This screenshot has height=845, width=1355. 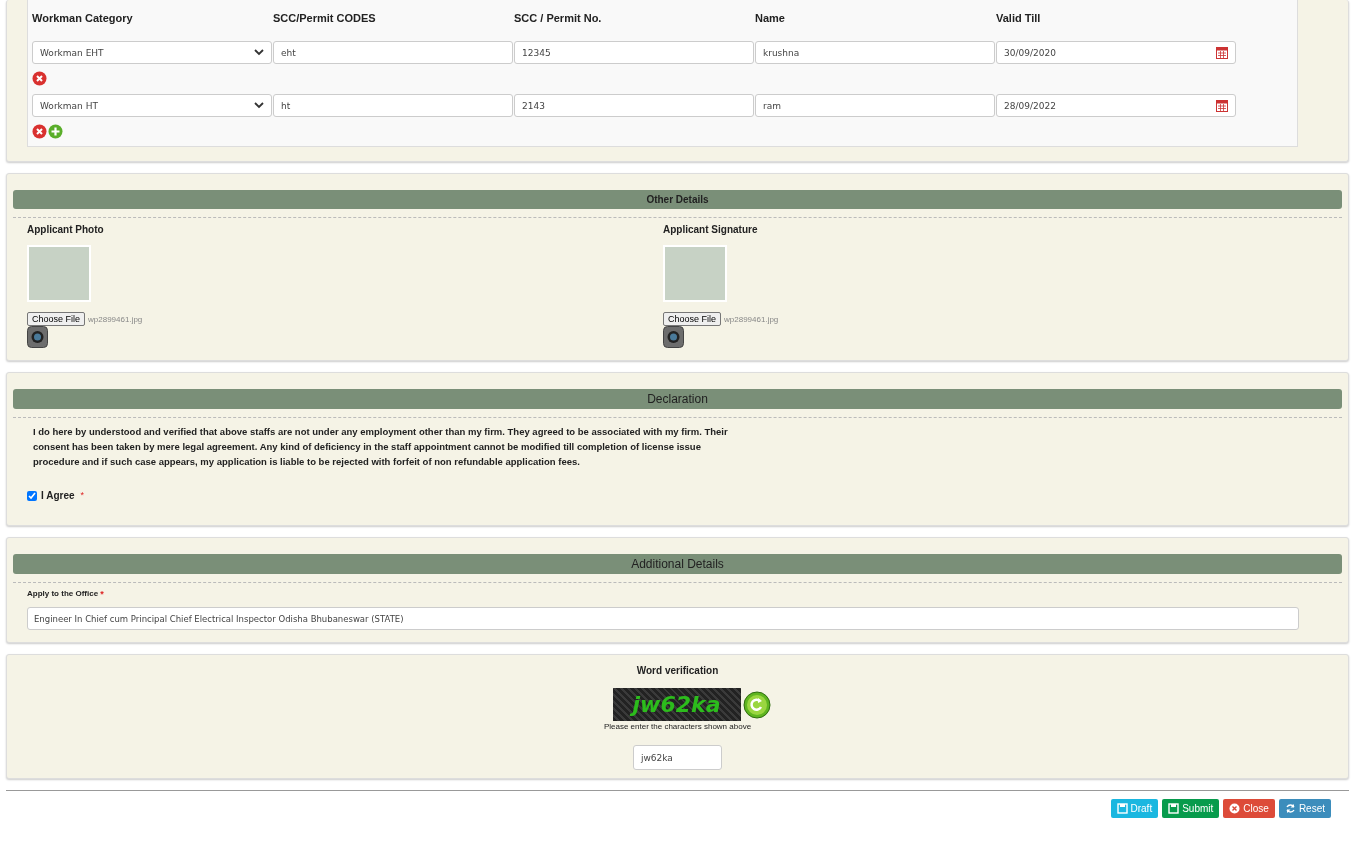 I want to click on captcha-image: jw62ka, so click(x=676, y=704).